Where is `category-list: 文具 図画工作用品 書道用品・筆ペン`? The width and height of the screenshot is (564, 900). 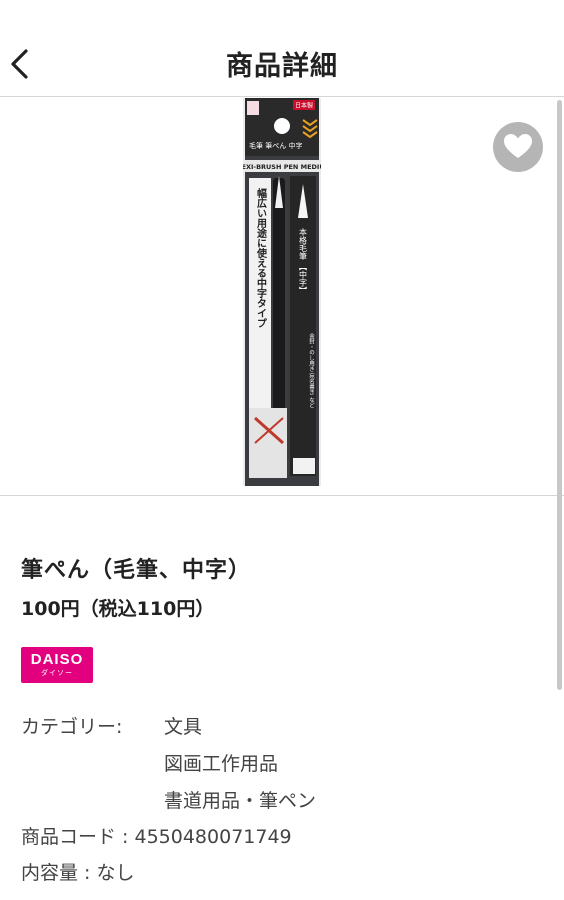 category-list: 文具 図画工作用品 書道用品・筆ペン is located at coordinates (240, 767).